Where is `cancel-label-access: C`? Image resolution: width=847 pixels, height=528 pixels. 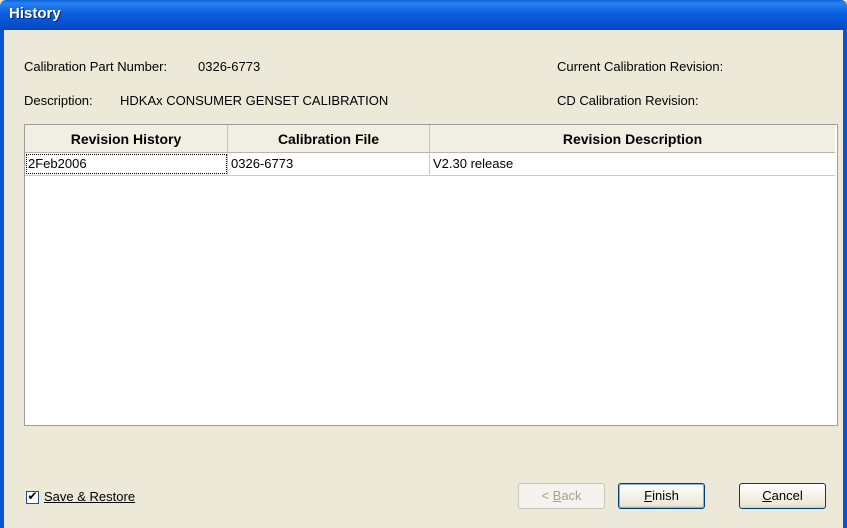
cancel-label-access: C is located at coordinates (767, 495).